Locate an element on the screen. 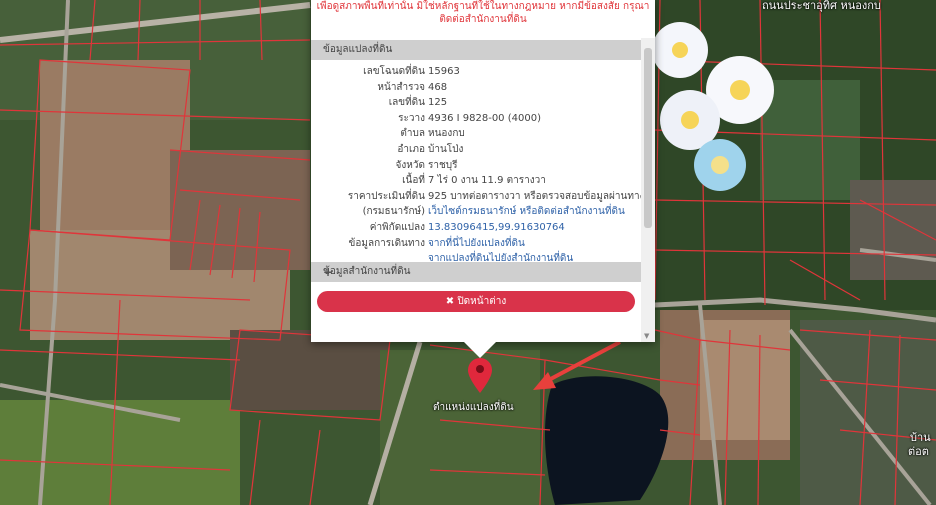  info-row-link: จากที่นี่ไปยังแปลงที่ดิน is located at coordinates (476, 244).